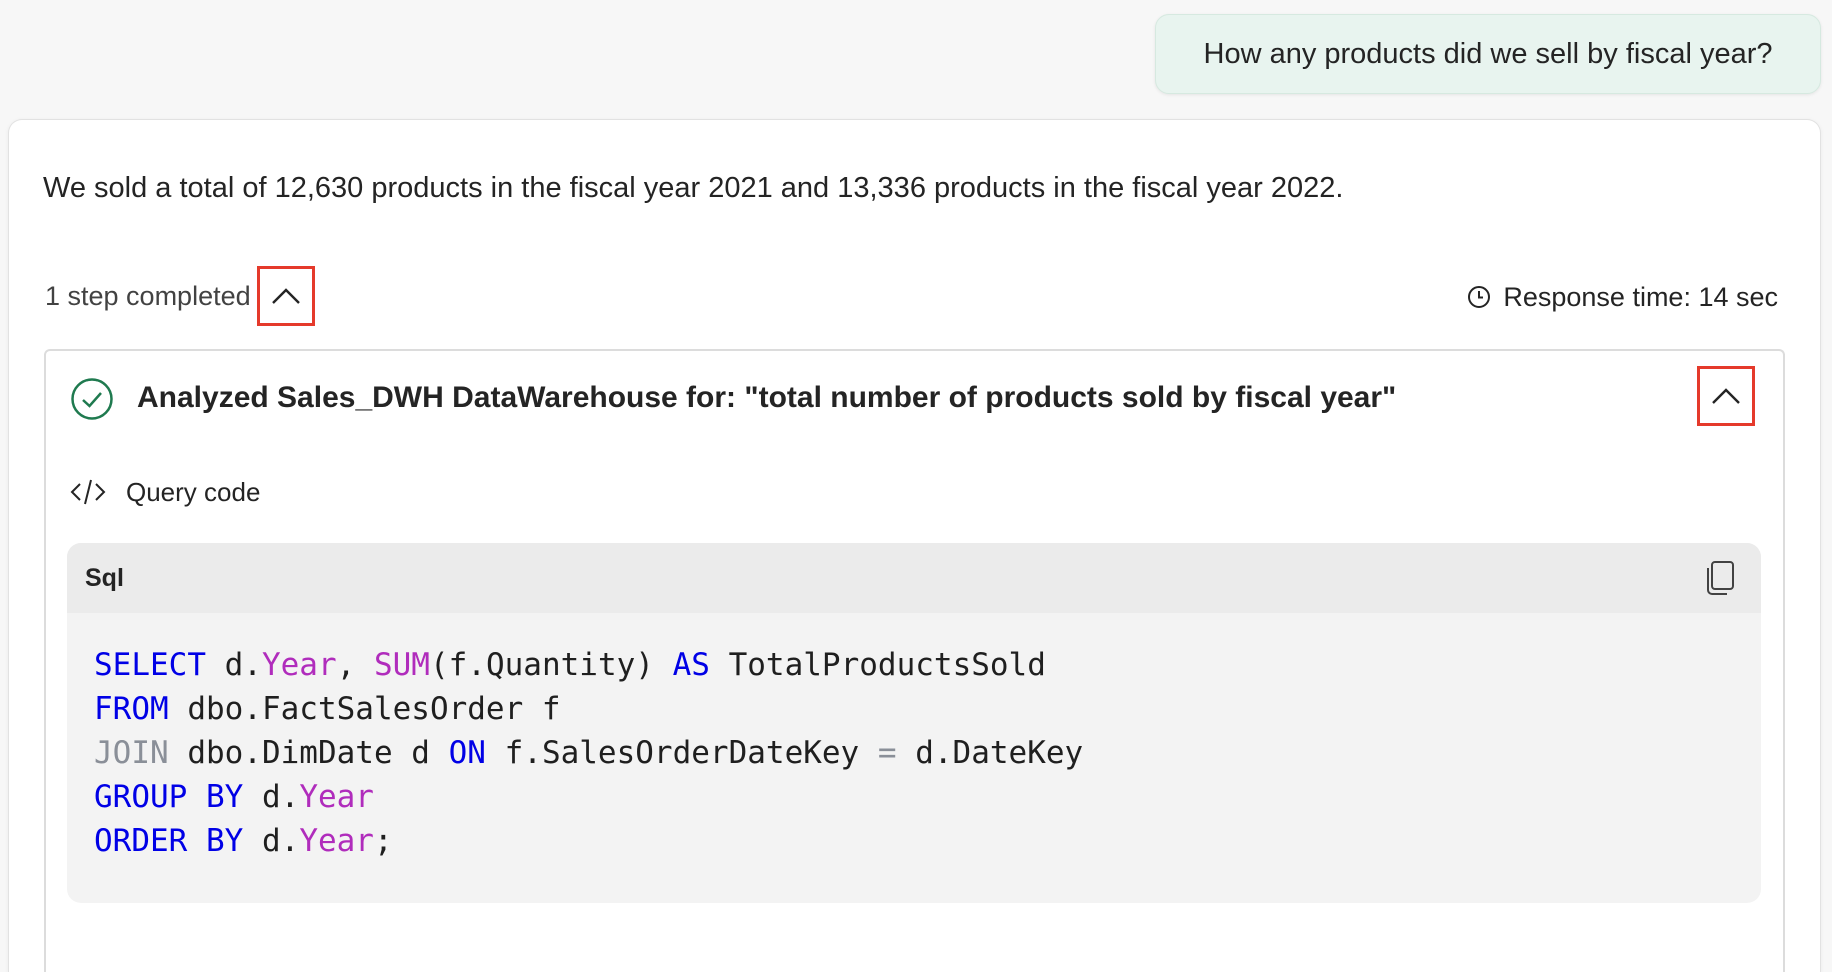  What do you see at coordinates (131, 753) in the screenshot?
I see `code-token: JOIN` at bounding box center [131, 753].